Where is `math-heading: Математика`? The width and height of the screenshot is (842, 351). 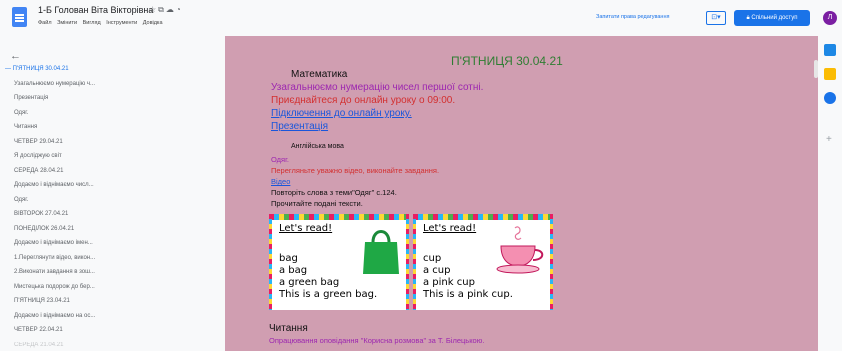 math-heading: Математика is located at coordinates (319, 74).